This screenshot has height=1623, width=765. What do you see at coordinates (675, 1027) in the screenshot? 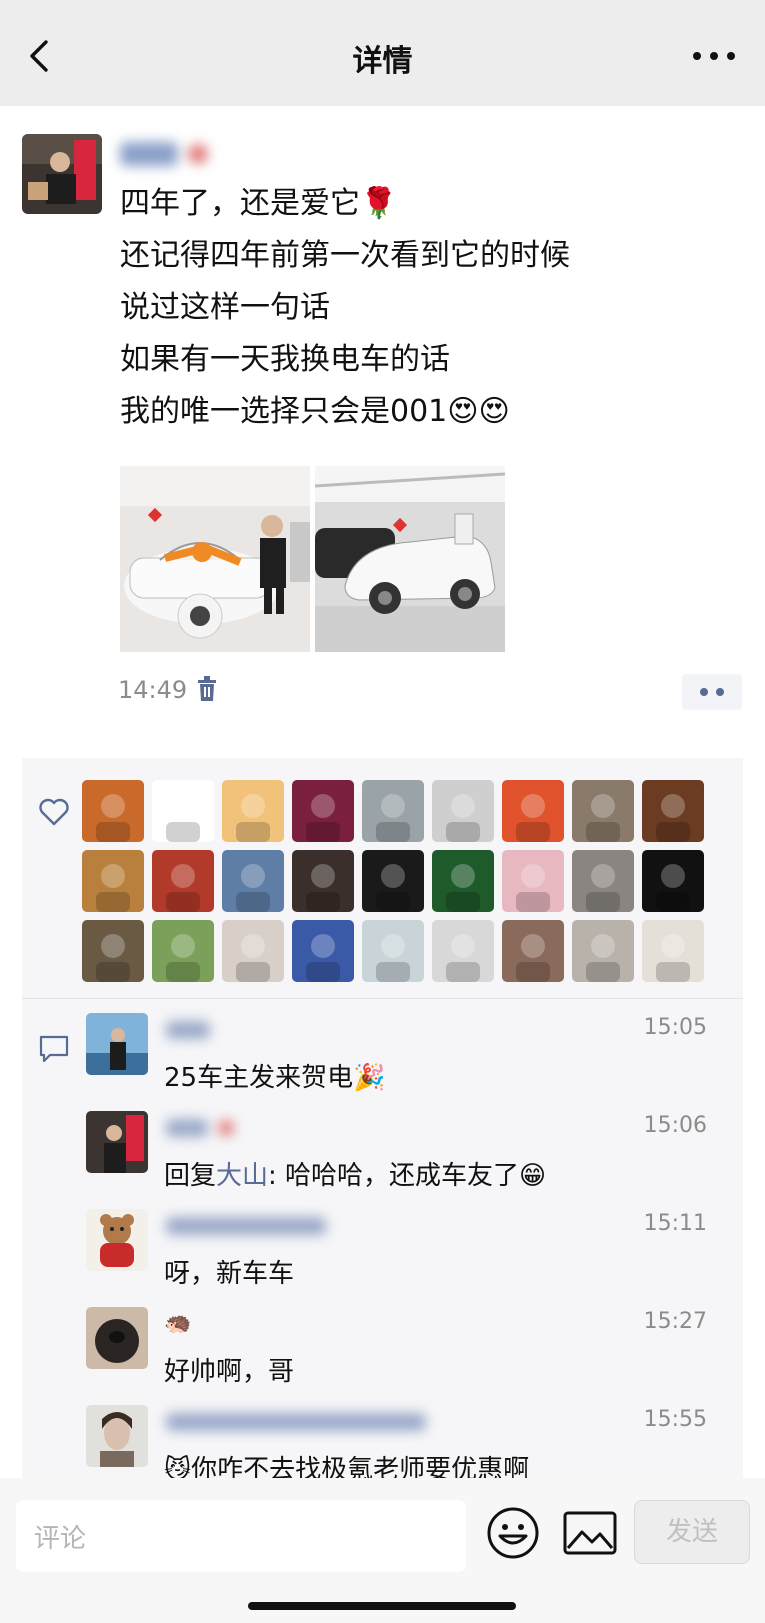
I see `comment-time: 15:05` at bounding box center [675, 1027].